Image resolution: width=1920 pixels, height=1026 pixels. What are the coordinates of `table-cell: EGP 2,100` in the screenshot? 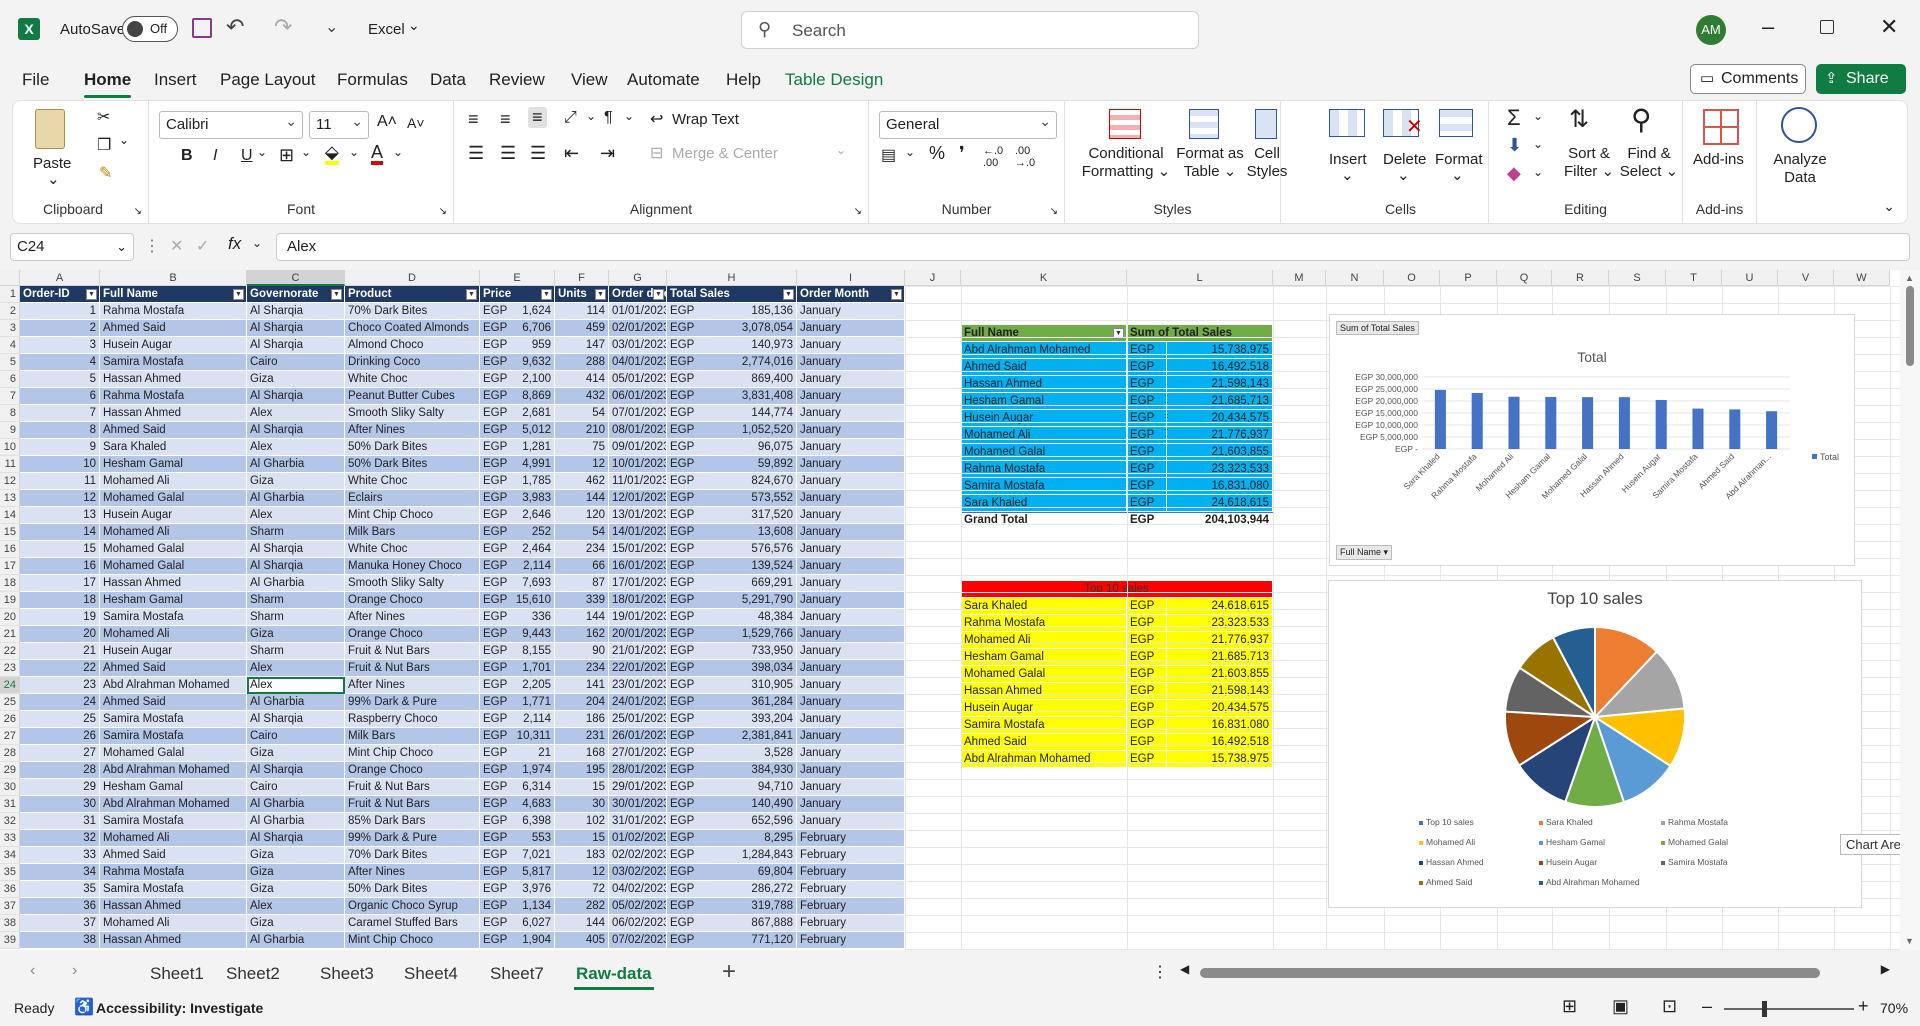 It's located at (517, 379).